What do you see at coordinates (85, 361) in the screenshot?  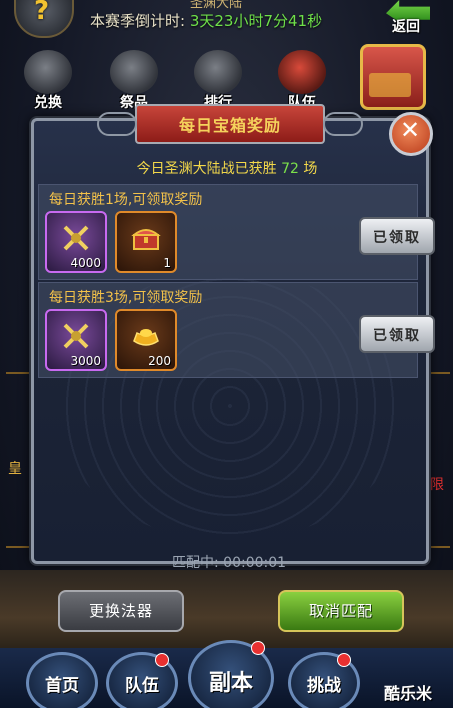 I see `item-quantity: 3000` at bounding box center [85, 361].